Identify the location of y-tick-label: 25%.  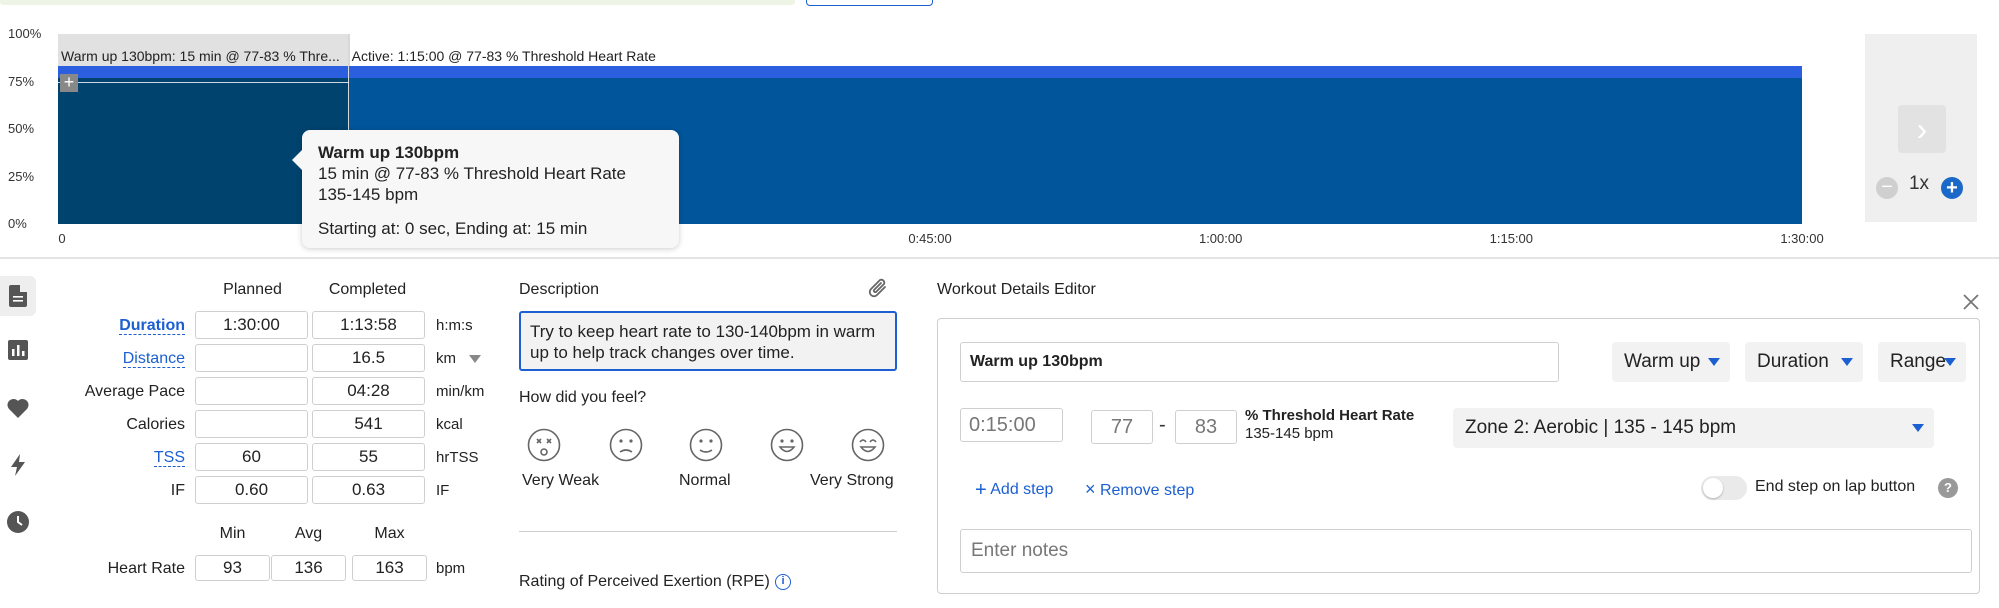
(21, 176).